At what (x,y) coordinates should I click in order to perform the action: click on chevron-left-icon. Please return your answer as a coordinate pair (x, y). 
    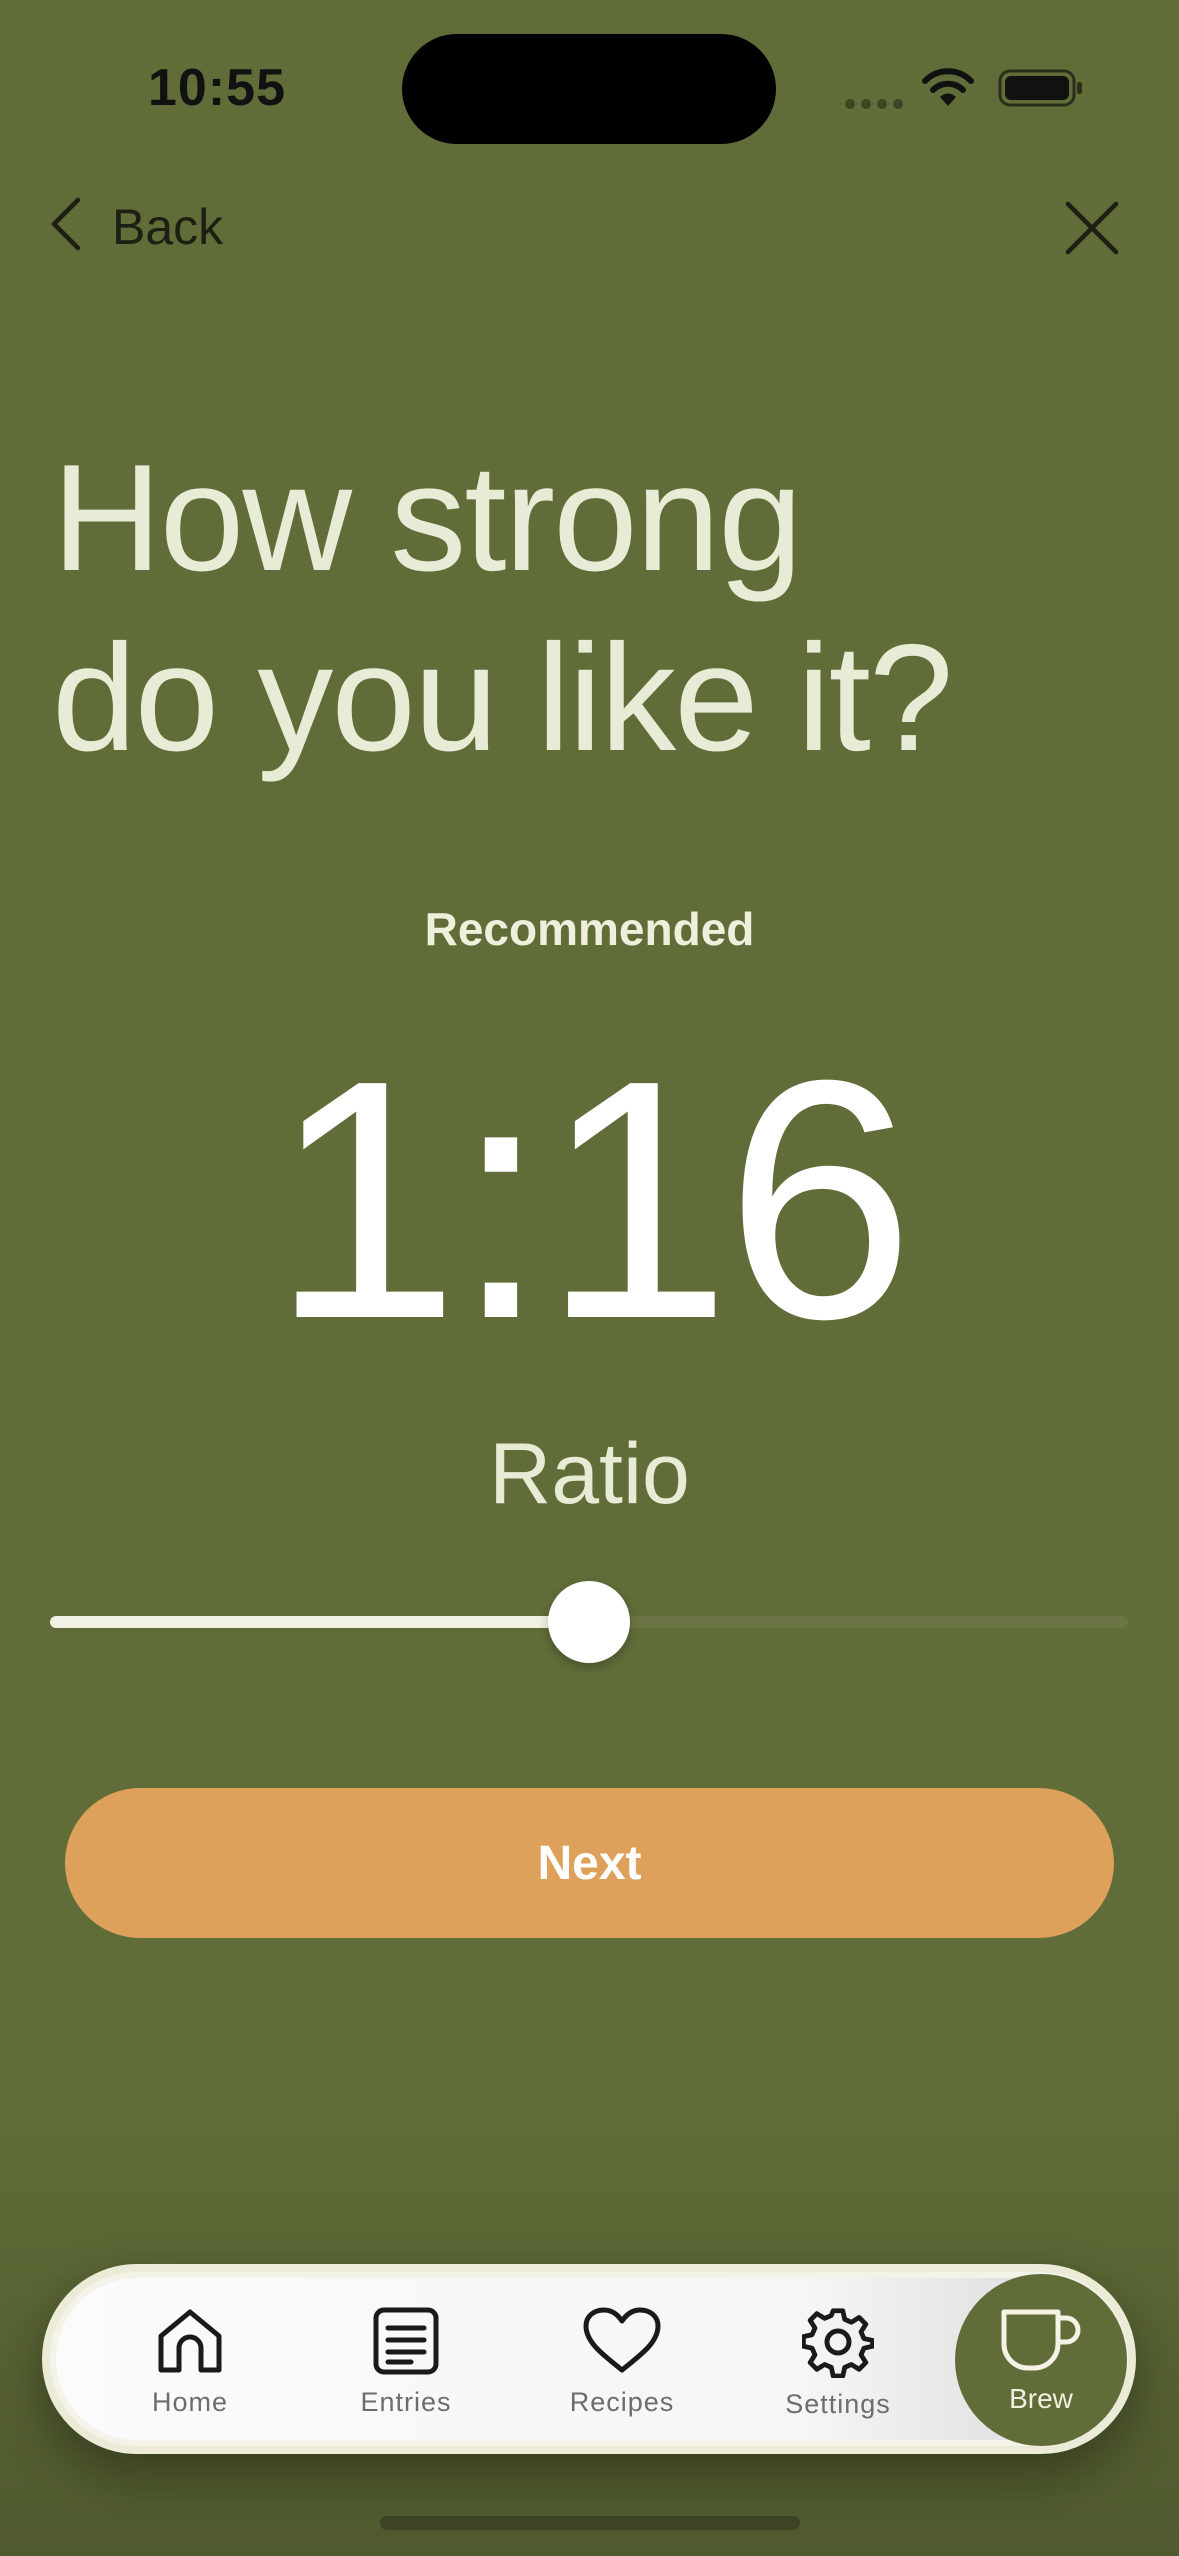
    Looking at the image, I should click on (65, 226).